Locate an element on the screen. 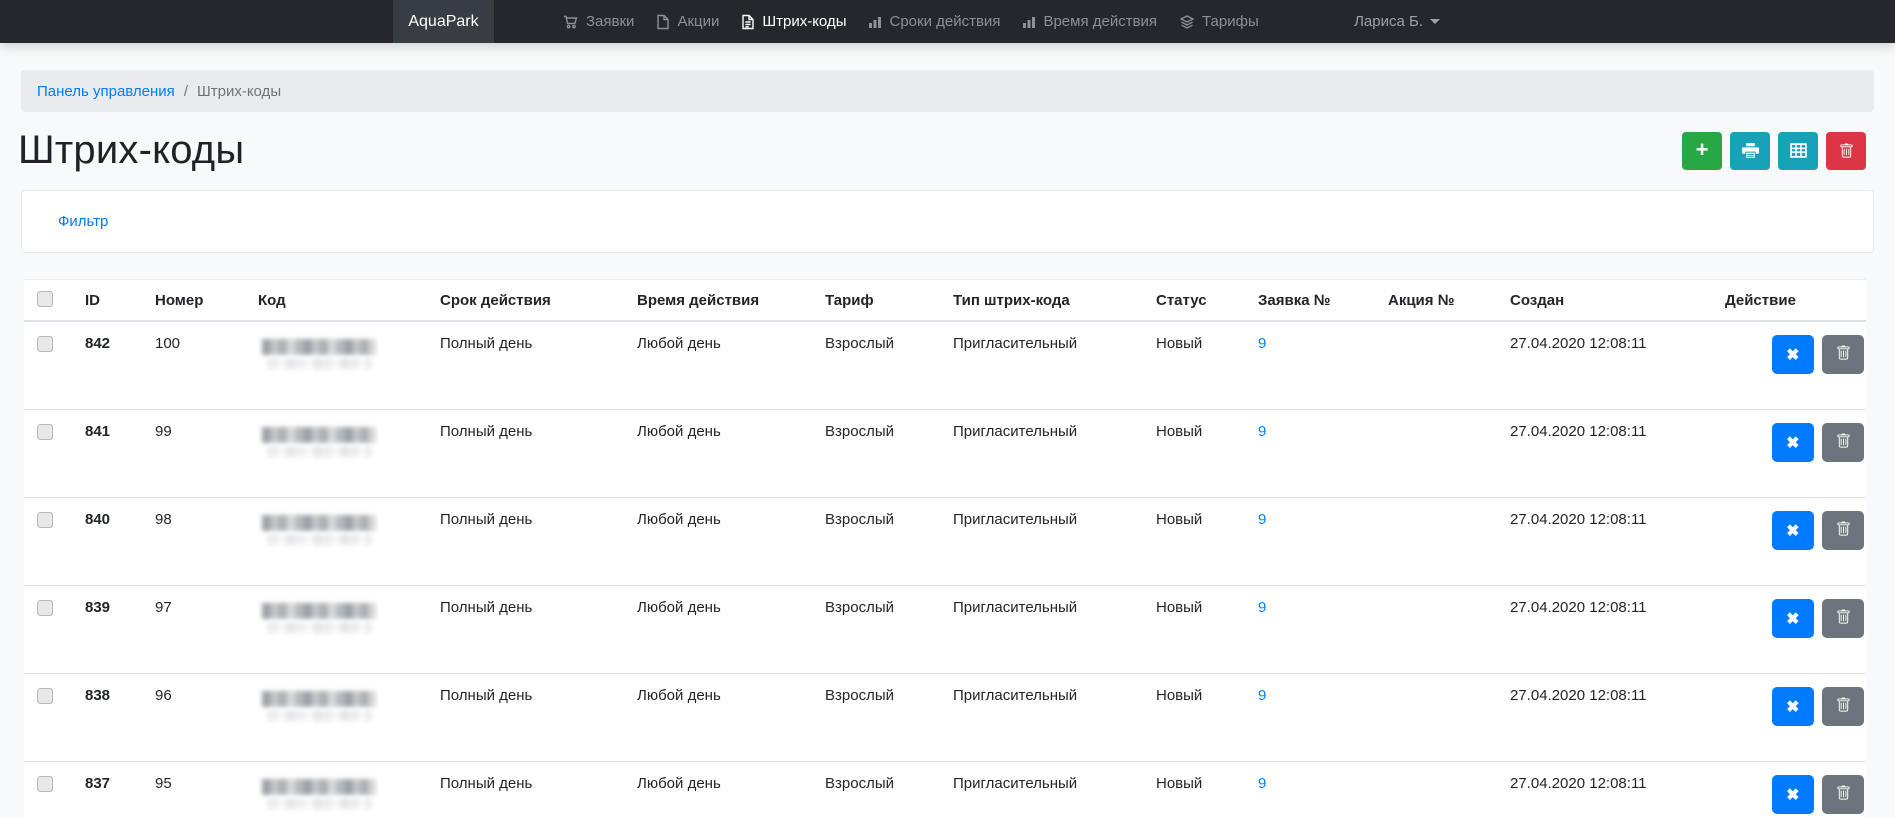 The width and height of the screenshot is (1895, 818). cell-number: 100 is located at coordinates (193, 365).